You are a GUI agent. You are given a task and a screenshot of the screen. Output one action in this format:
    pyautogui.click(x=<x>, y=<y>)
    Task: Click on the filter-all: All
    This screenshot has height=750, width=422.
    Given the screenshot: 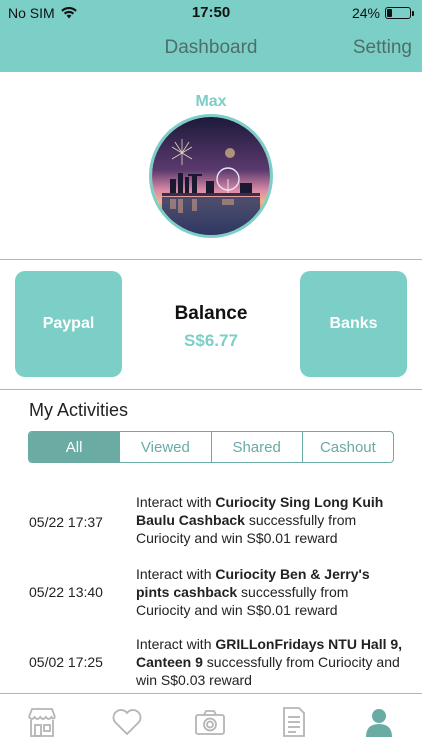 What is the action you would take?
    pyautogui.click(x=75, y=447)
    